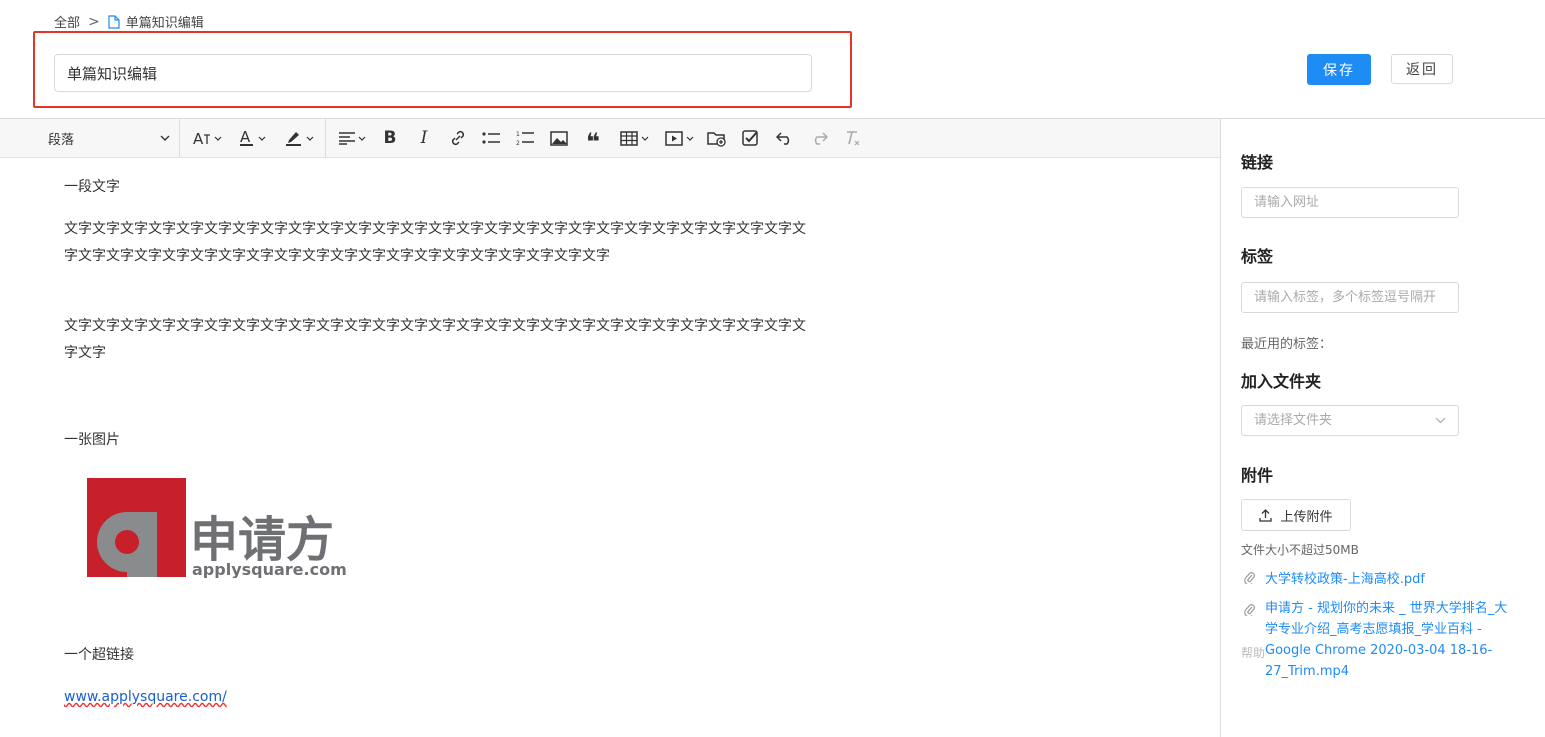 The image size is (1545, 737). I want to click on highlight-button, so click(299, 138).